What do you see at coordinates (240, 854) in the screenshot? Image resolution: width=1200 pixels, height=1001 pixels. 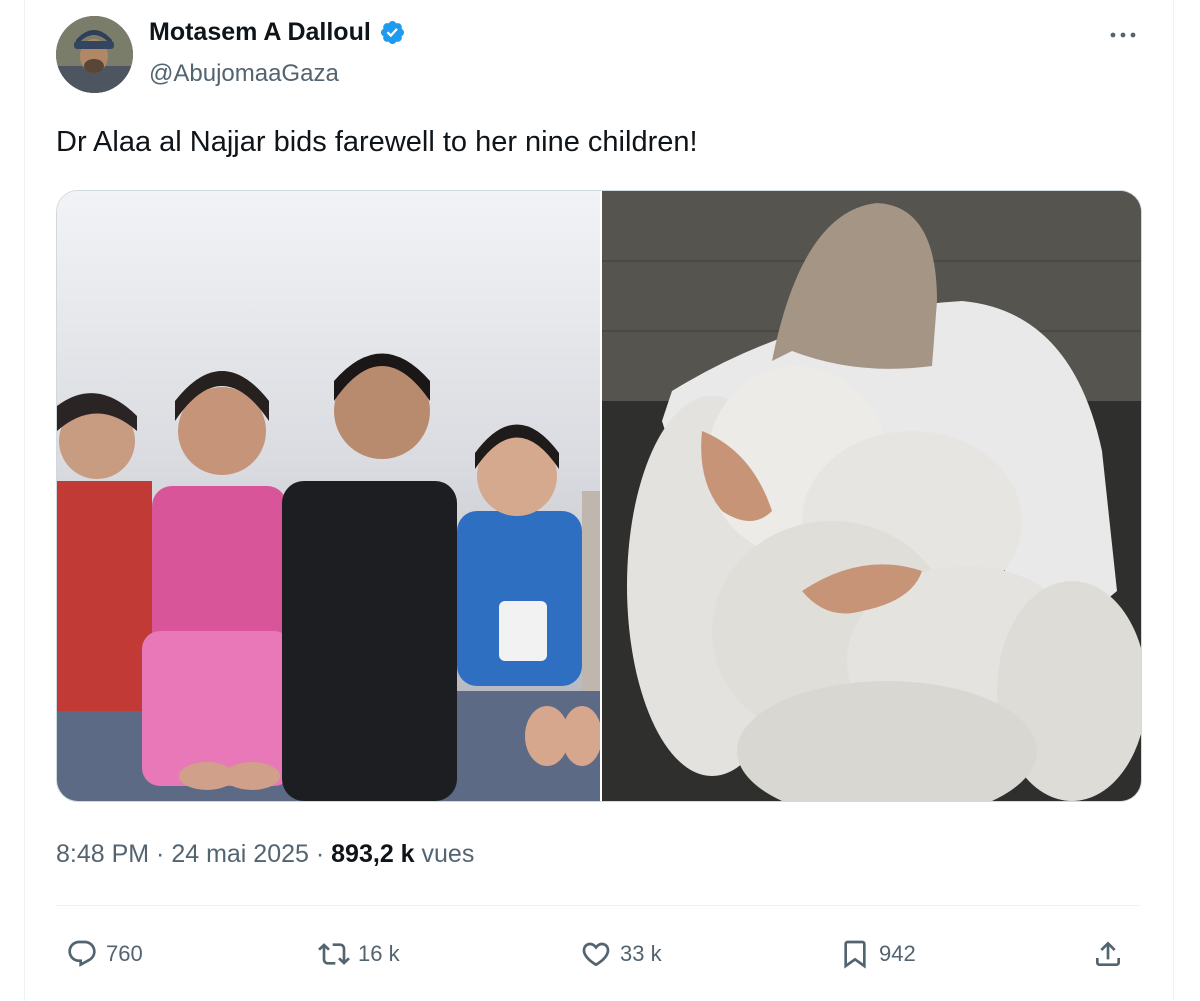 I see `tweet-date: 24 mai 2025` at bounding box center [240, 854].